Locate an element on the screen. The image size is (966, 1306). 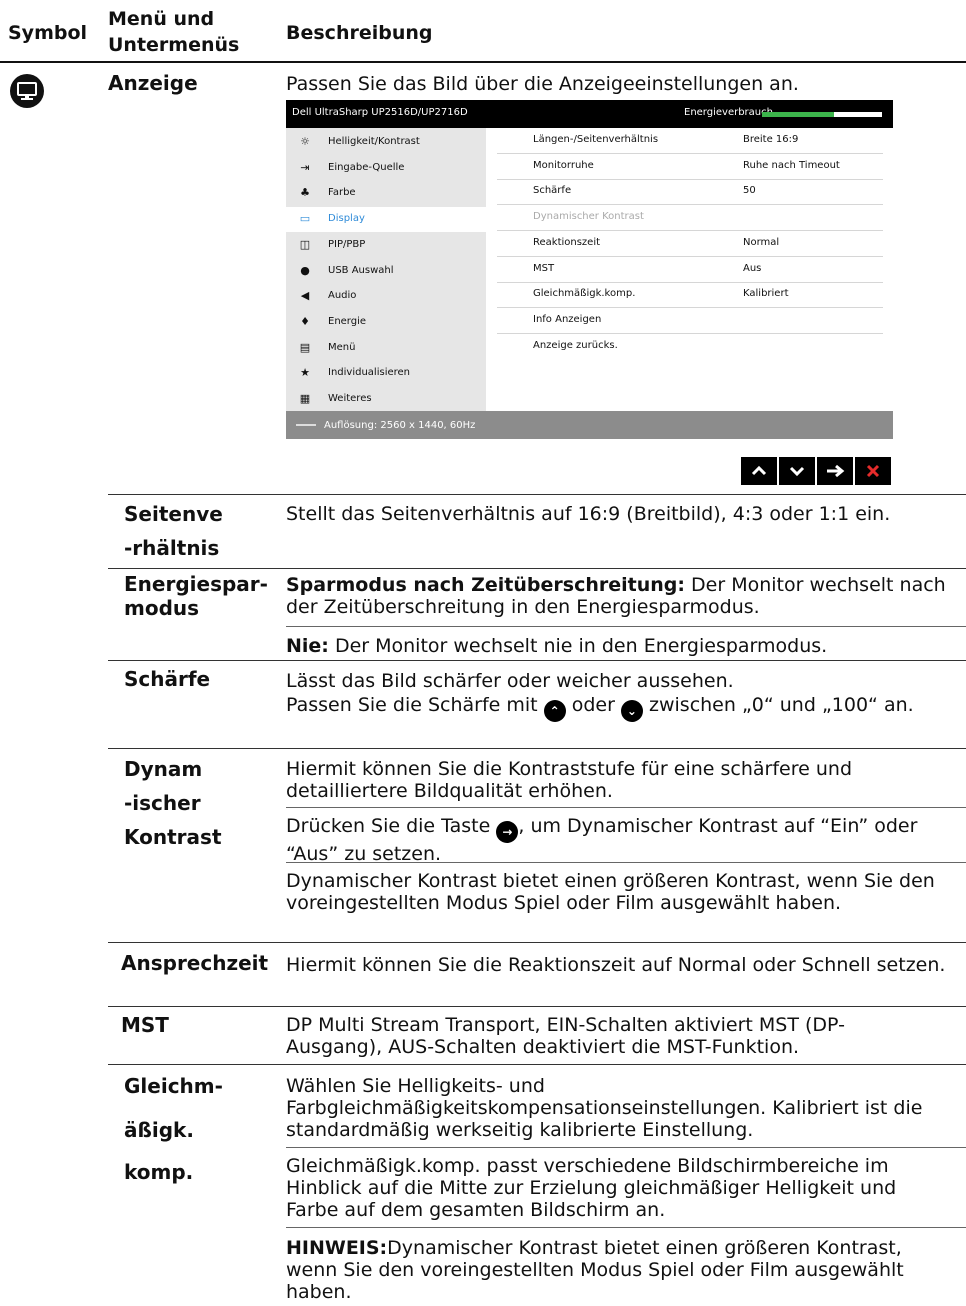
osd-menu-item-label: Weiteres is located at coordinates (350, 398).